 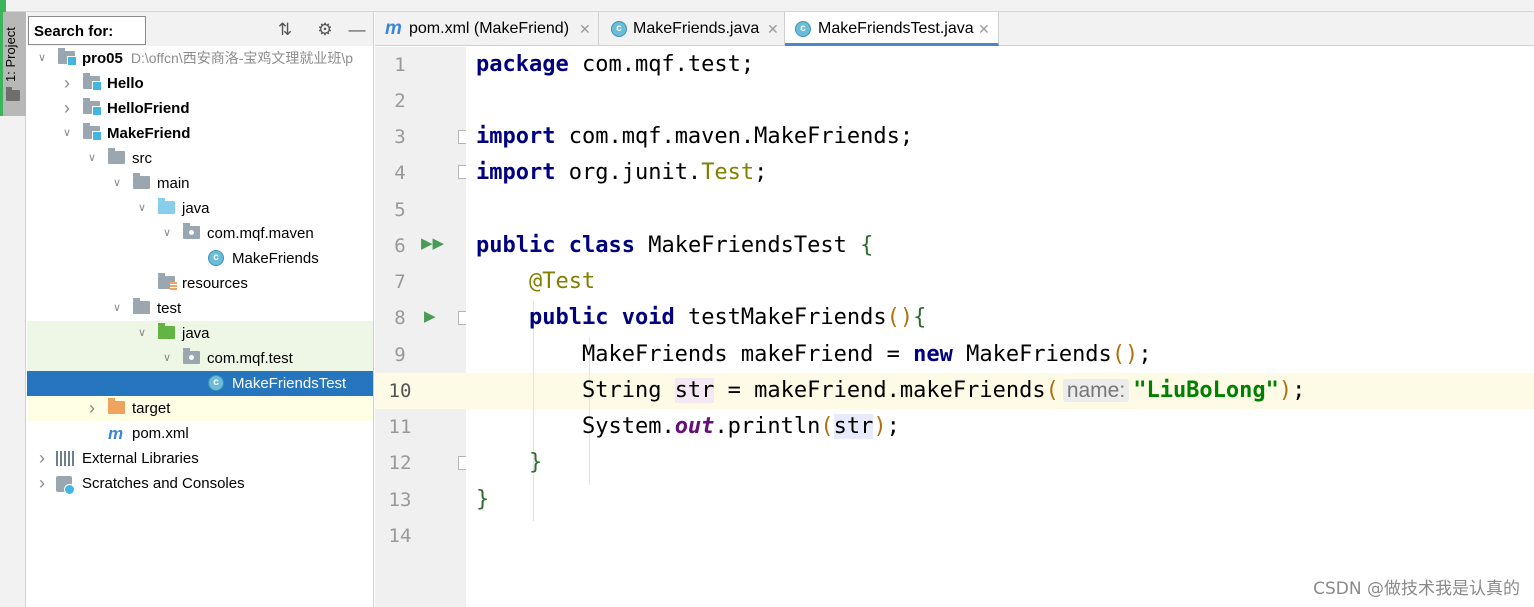 What do you see at coordinates (200, 133) in the screenshot?
I see `tree-item: ∨ MakeFriend` at bounding box center [200, 133].